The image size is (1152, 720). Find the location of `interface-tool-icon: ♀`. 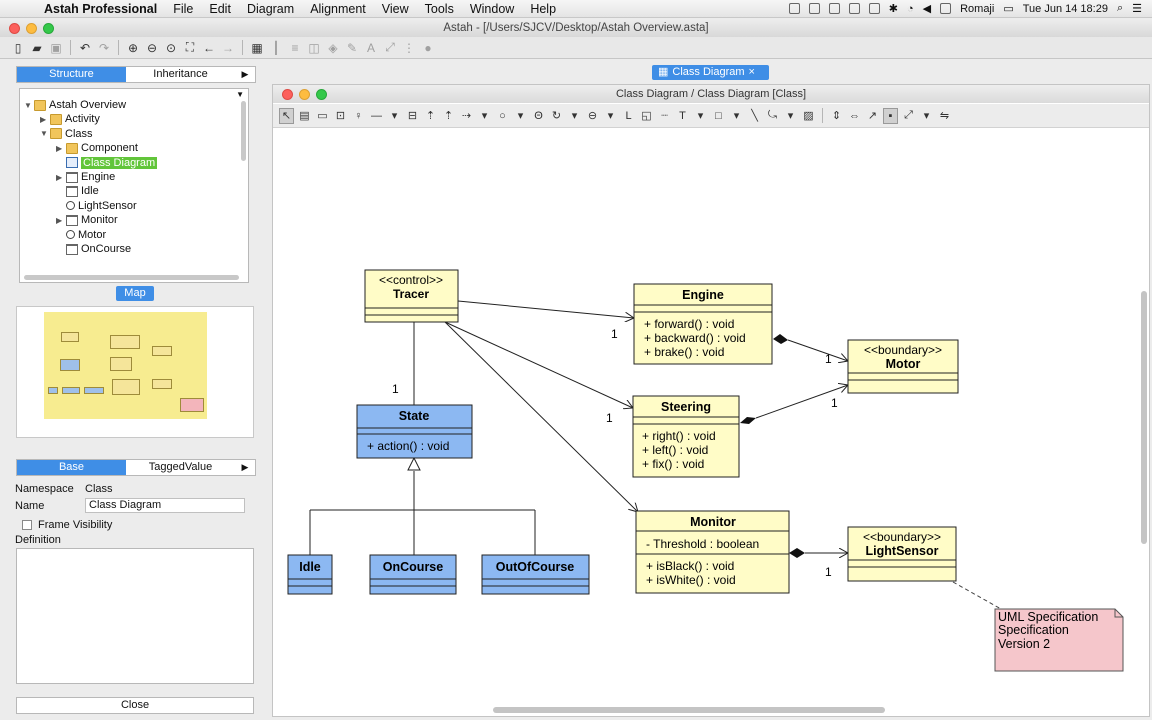

interface-tool-icon: ♀ is located at coordinates (358, 116).